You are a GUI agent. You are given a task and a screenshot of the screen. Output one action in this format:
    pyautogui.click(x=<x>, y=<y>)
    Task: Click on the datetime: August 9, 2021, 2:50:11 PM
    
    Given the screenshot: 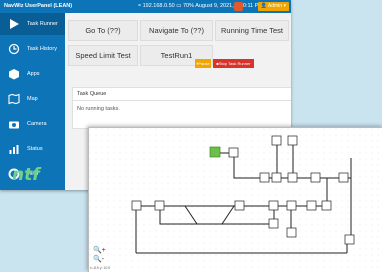 What is the action you would take?
    pyautogui.click(x=229, y=6)
    